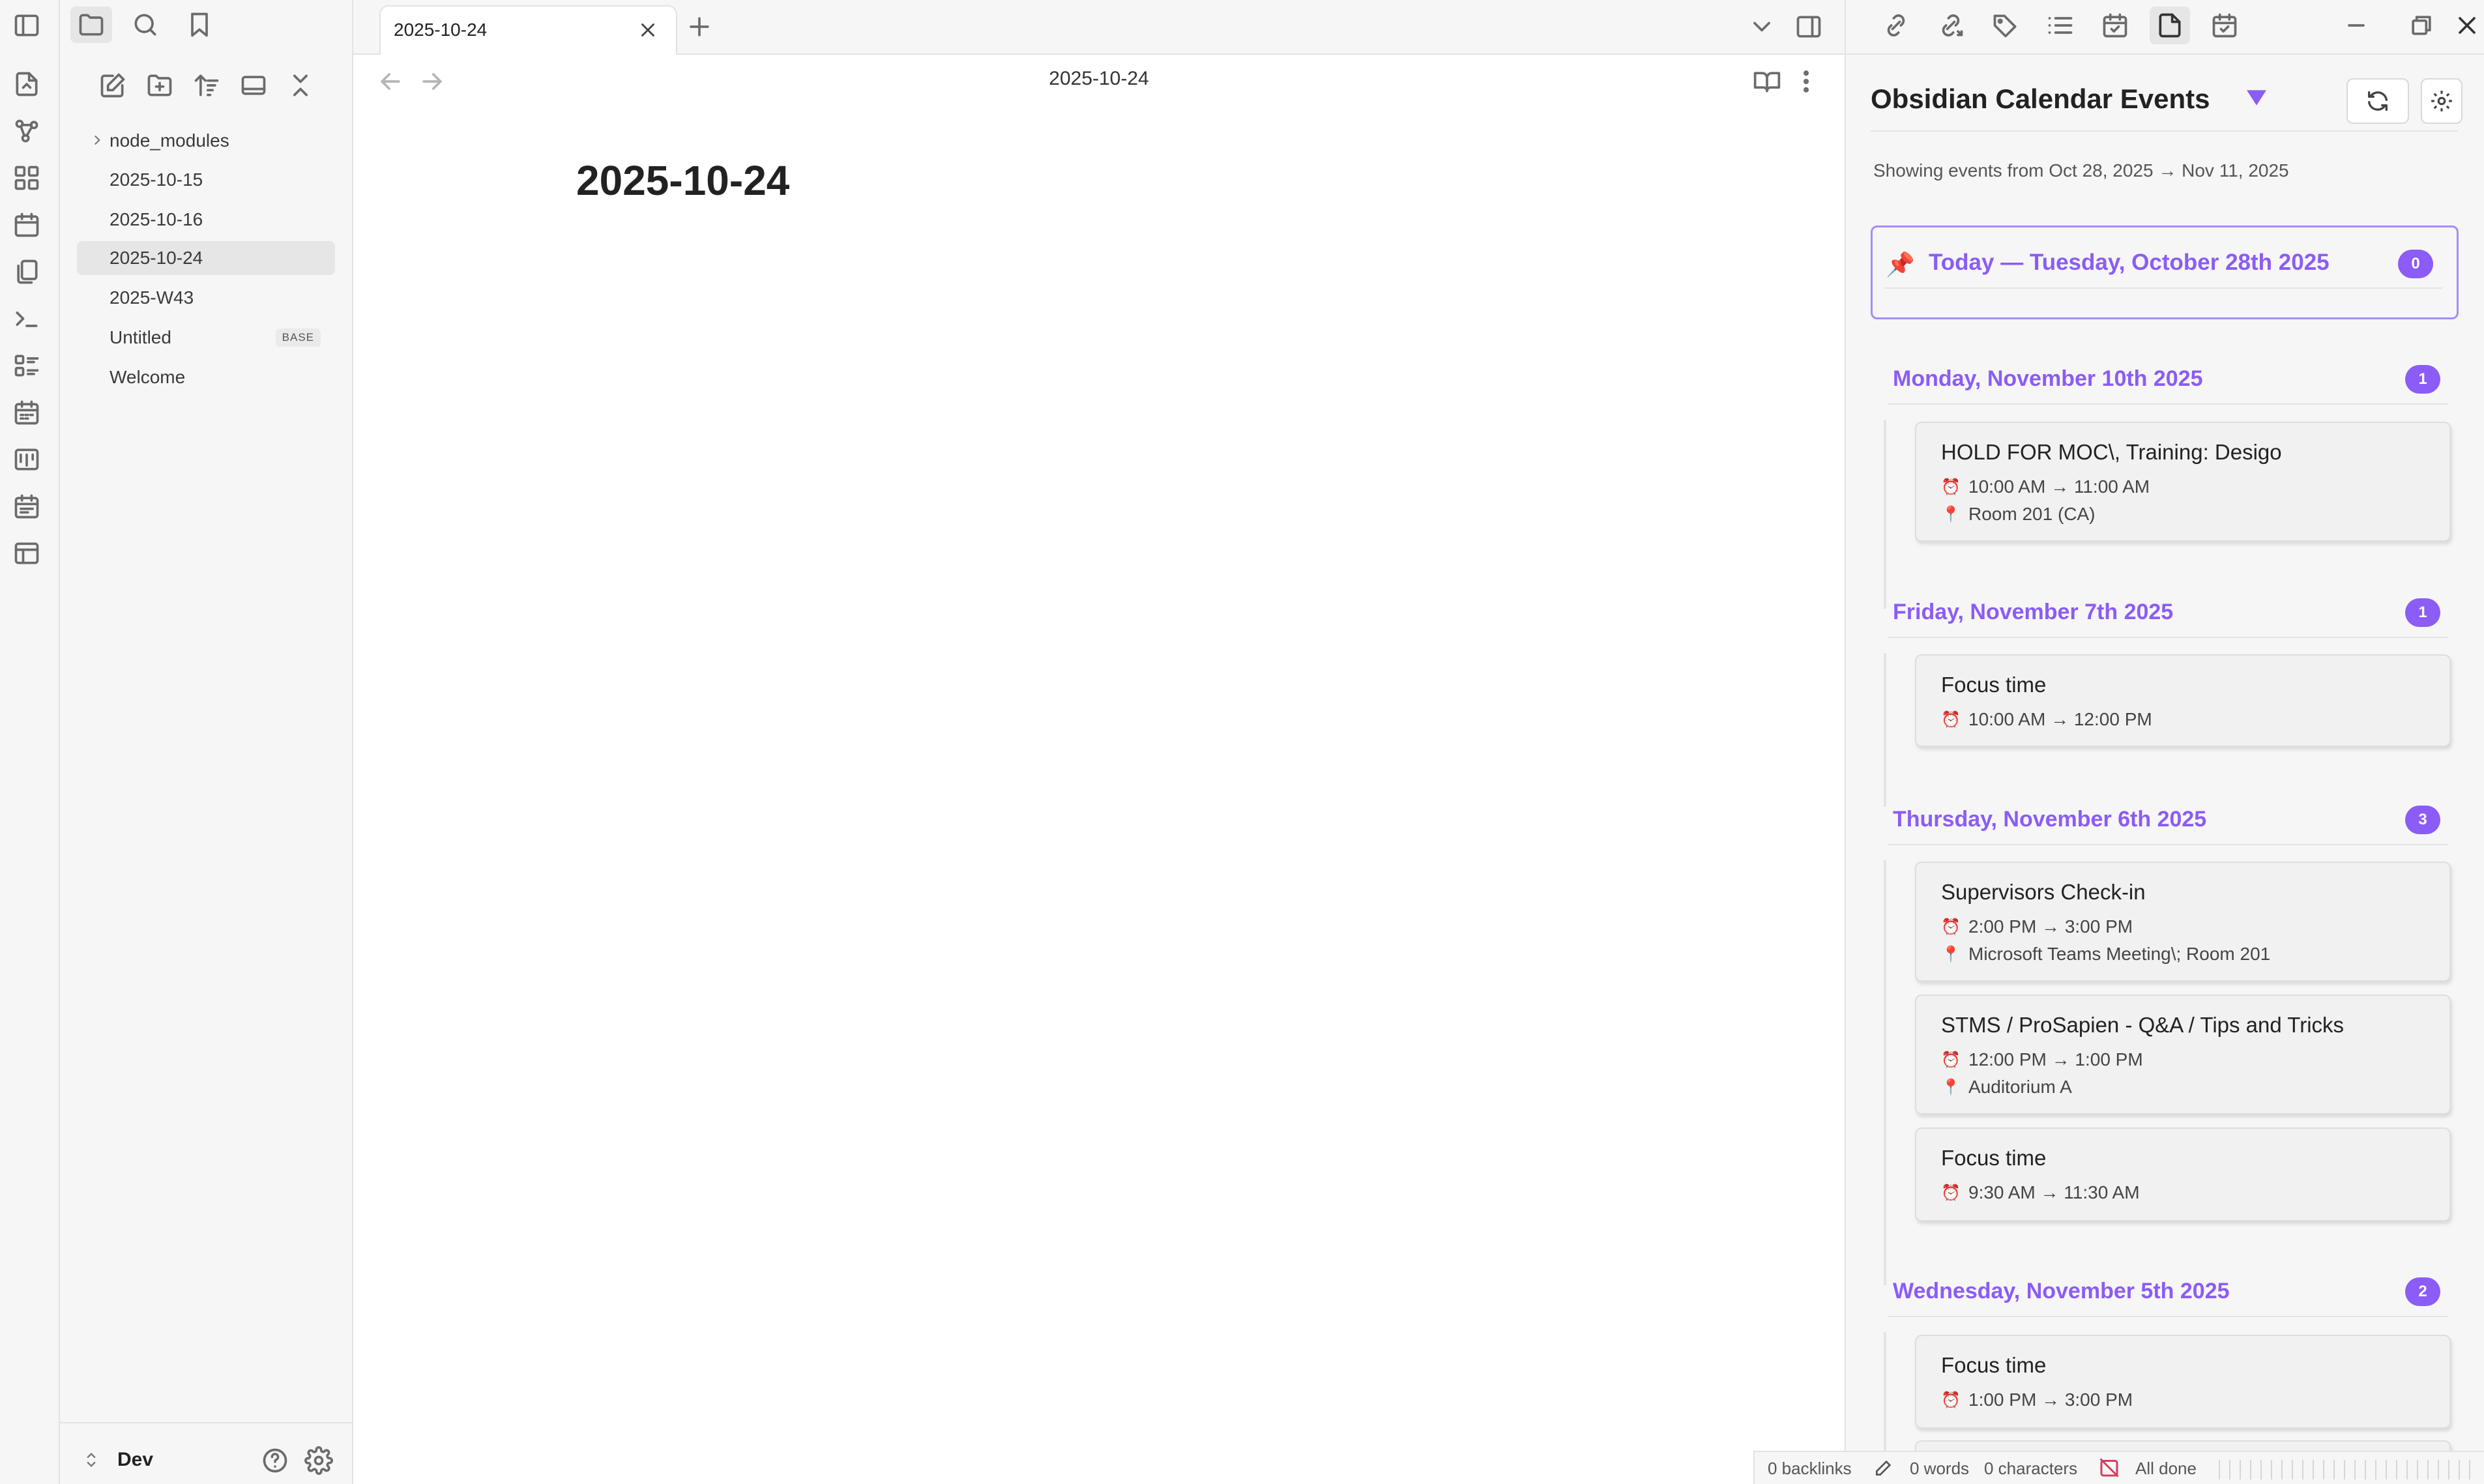  Describe the element at coordinates (26, 271) in the screenshot. I see `templates-icon` at that location.